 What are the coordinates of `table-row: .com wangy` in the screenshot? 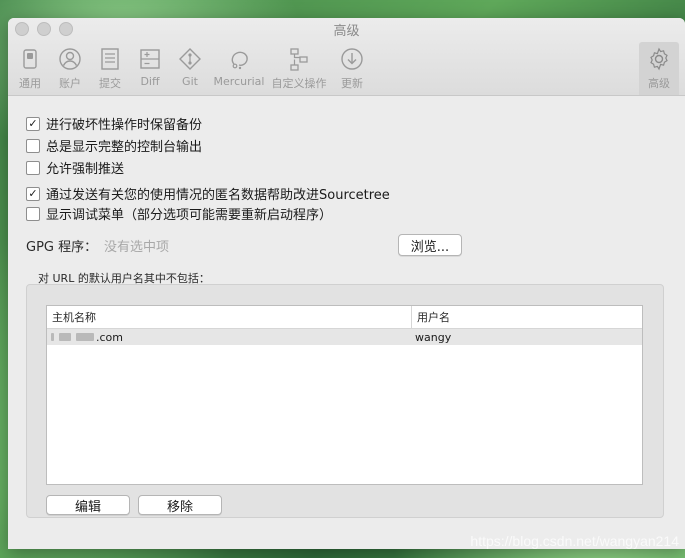 It's located at (344, 337).